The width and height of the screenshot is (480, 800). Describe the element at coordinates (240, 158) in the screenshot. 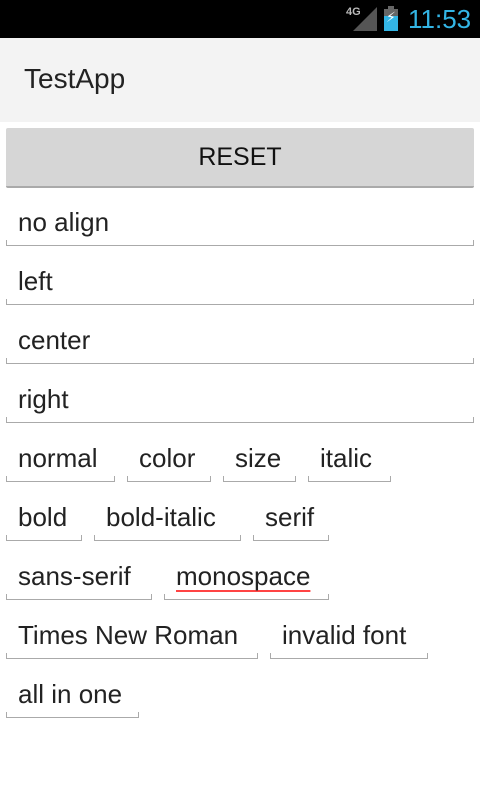

I see `reset-button: RESET` at that location.